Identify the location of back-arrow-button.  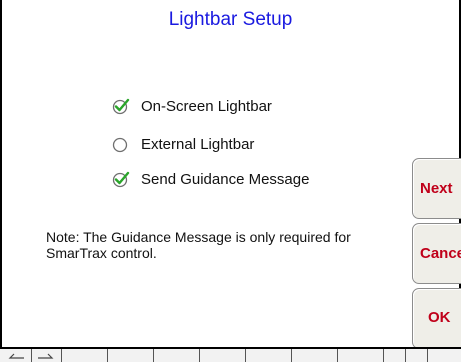
(17, 355).